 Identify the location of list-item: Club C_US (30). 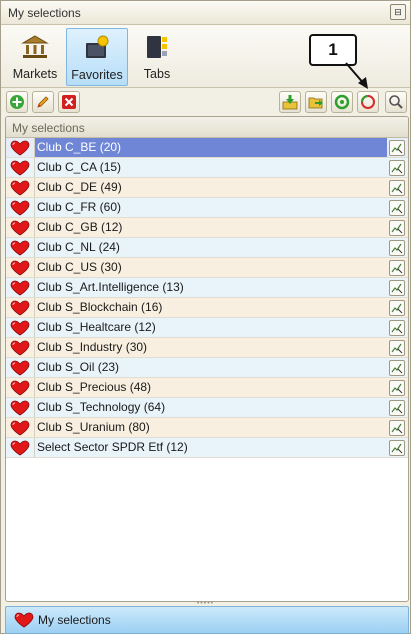
(207, 268).